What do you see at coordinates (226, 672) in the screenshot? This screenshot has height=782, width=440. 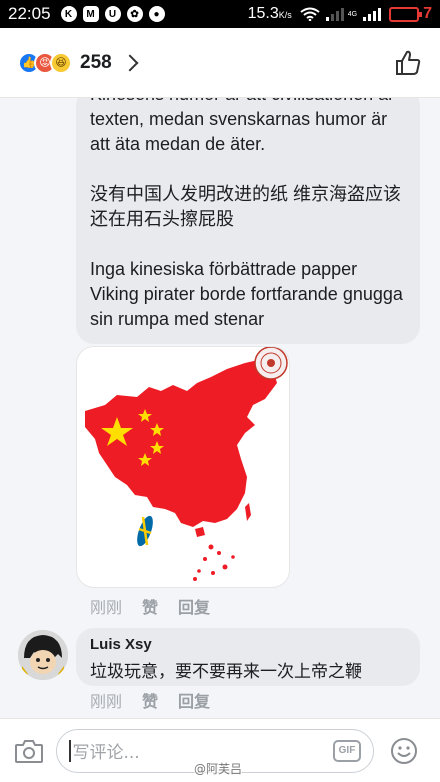 I see `reply-comment-text: 垃圾玩意，要不要再来一次上帝之鞭` at bounding box center [226, 672].